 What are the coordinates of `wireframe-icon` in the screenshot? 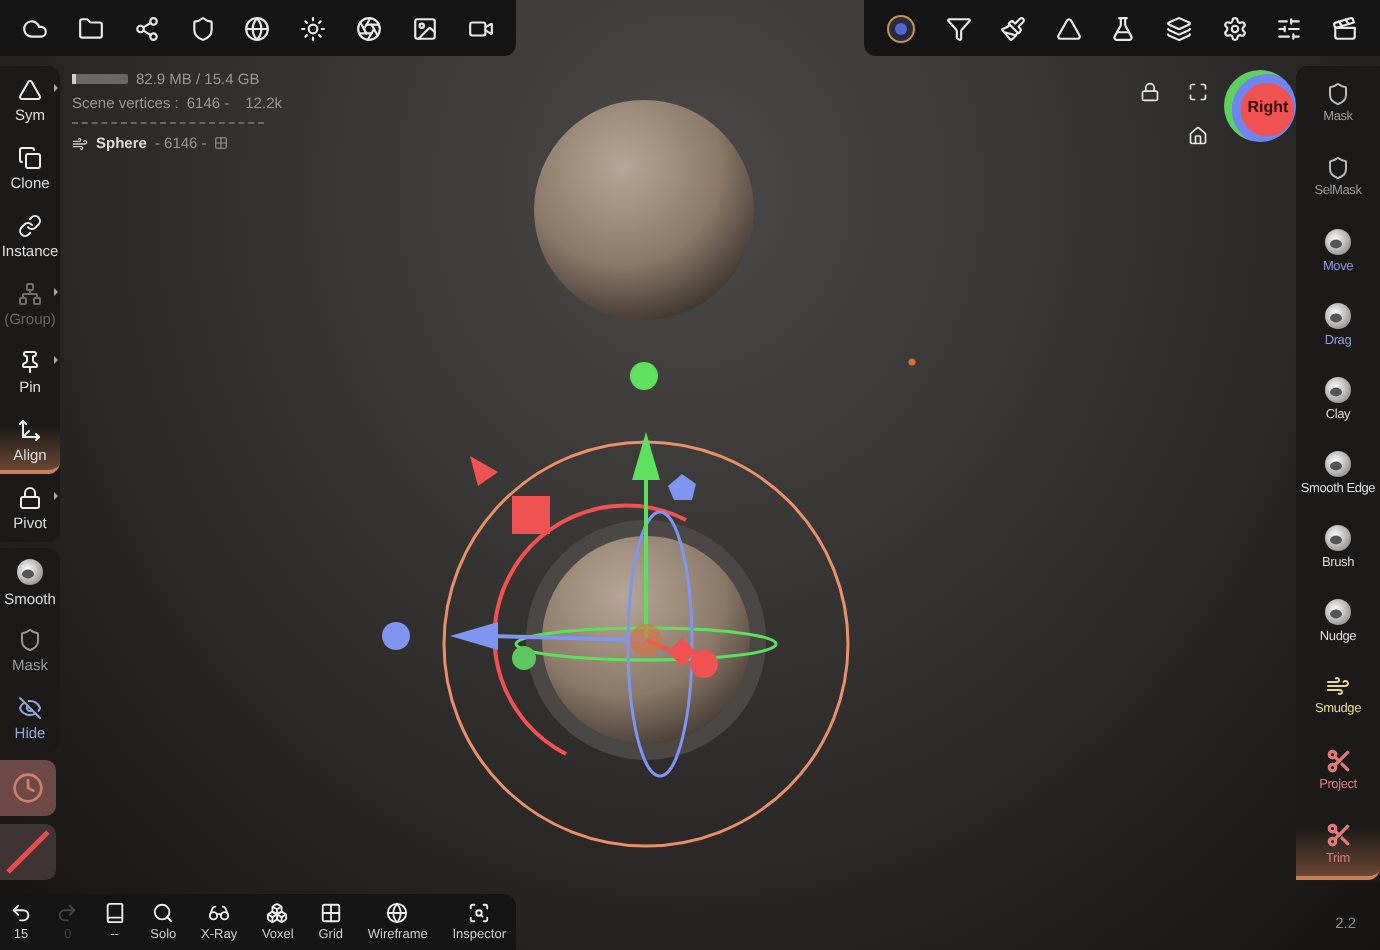 It's located at (397, 913).